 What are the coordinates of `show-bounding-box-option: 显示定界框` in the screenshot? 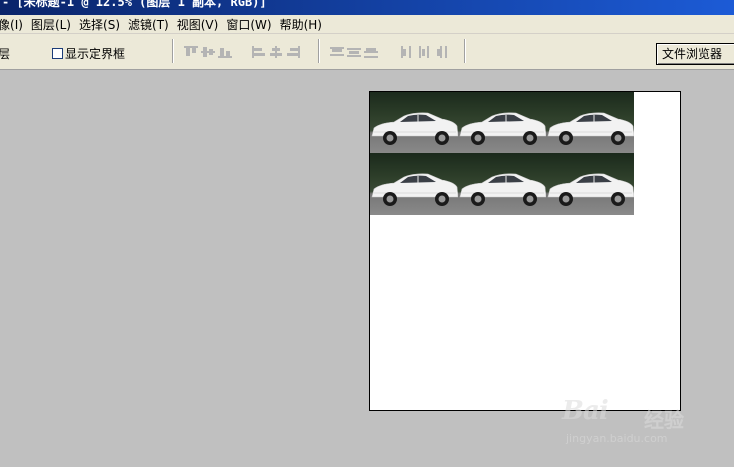 It's located at (88, 53).